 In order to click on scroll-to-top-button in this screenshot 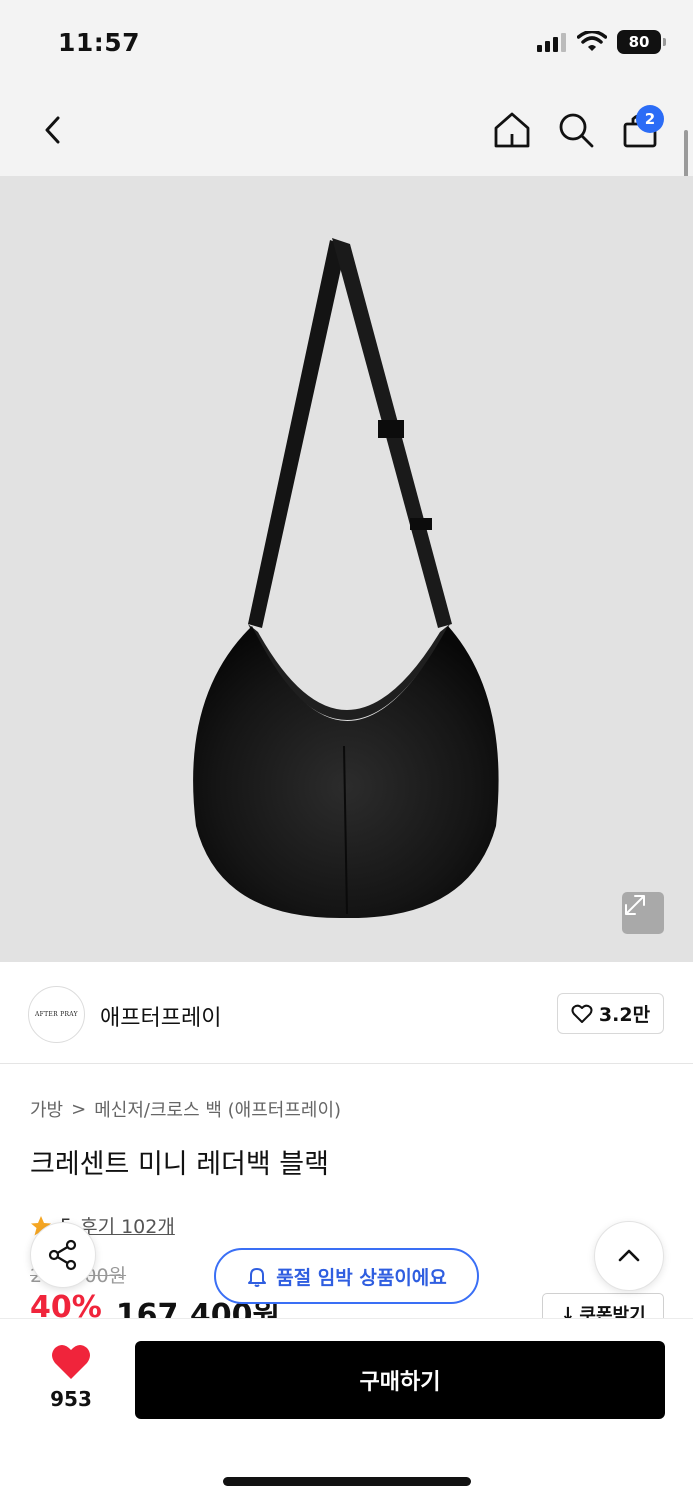, I will do `click(629, 1256)`.